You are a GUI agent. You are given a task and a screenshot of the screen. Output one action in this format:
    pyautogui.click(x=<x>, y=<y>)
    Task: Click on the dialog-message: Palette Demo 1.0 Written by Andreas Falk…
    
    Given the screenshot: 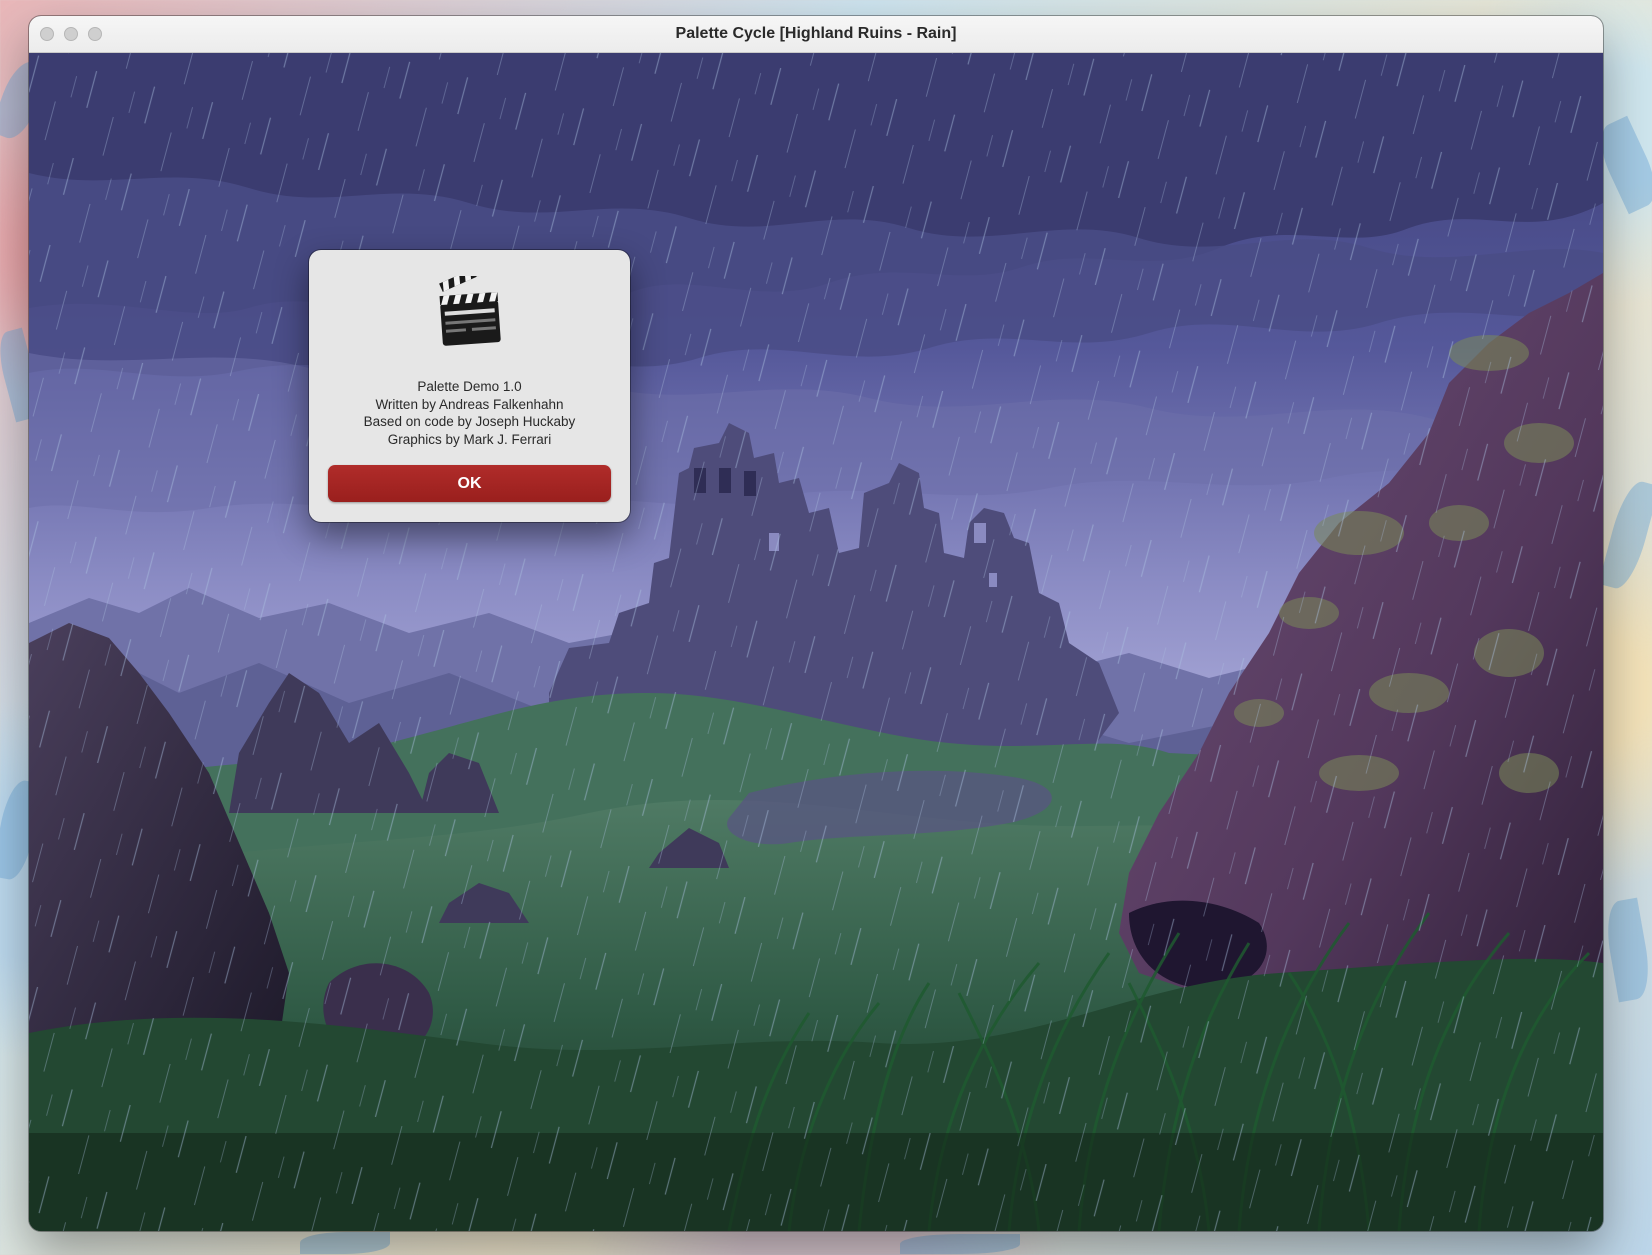 What is the action you would take?
    pyautogui.click(x=469, y=413)
    